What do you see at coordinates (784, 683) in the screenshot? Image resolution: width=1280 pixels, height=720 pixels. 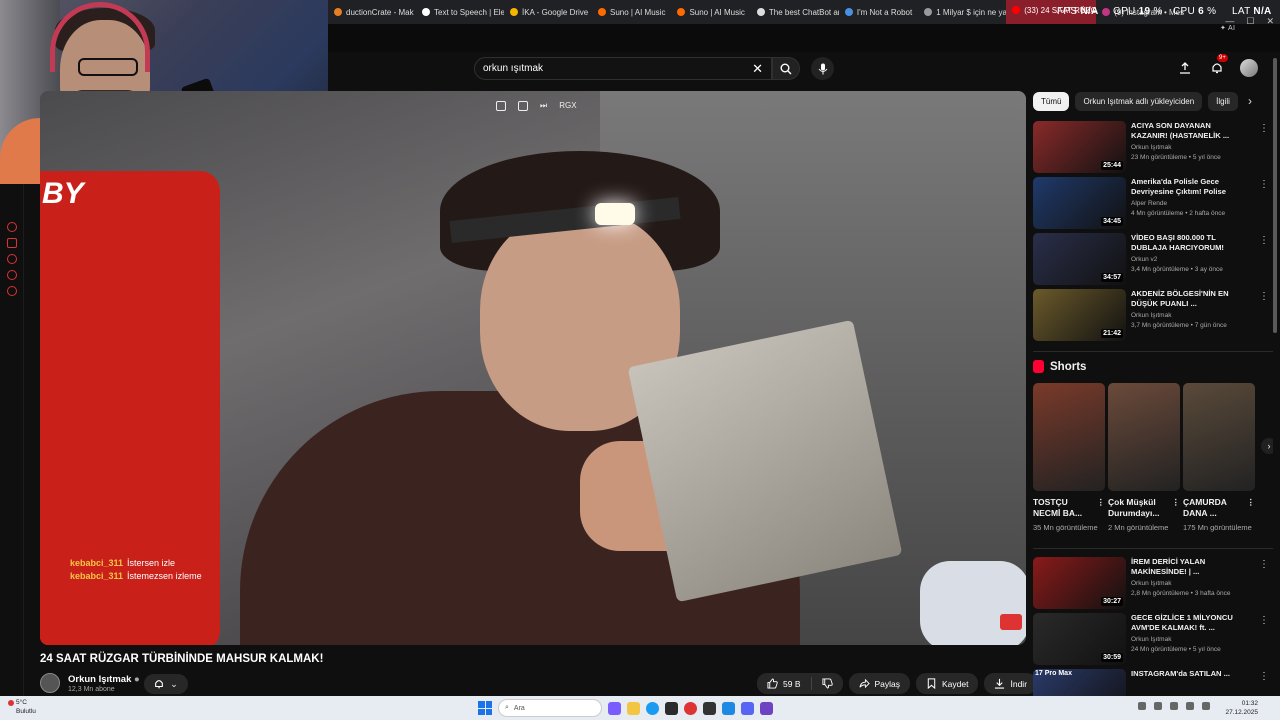 I see `like-button: 59 B` at bounding box center [784, 683].